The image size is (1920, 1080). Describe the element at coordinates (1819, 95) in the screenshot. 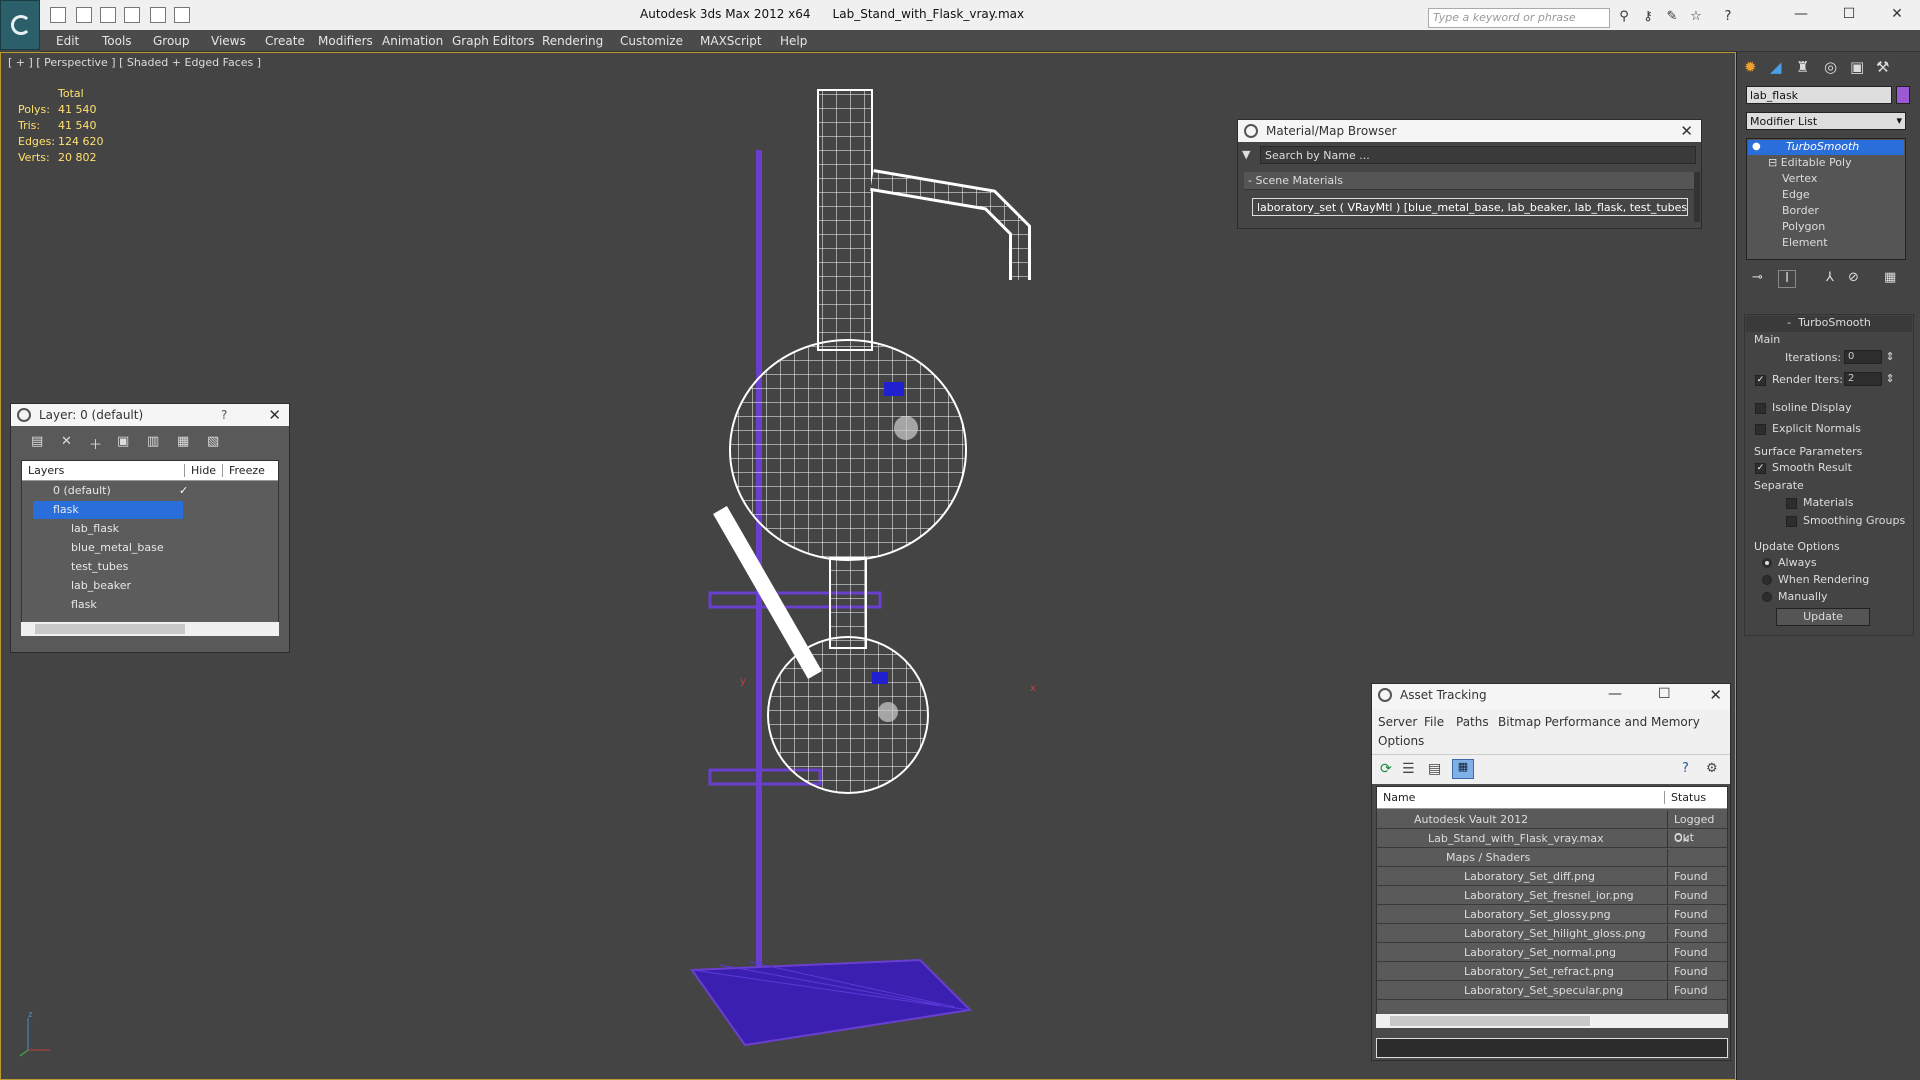

I see `object-name-field: lab_flask` at that location.